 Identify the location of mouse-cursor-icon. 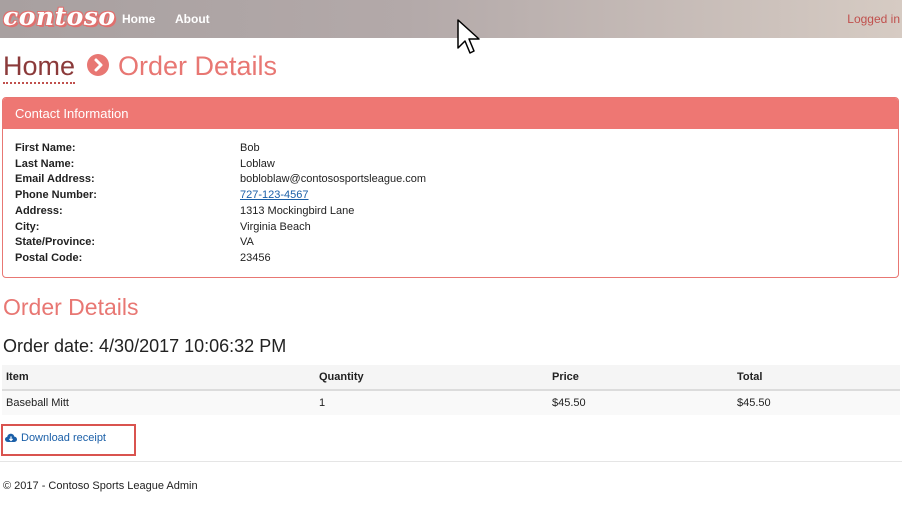
(468, 36).